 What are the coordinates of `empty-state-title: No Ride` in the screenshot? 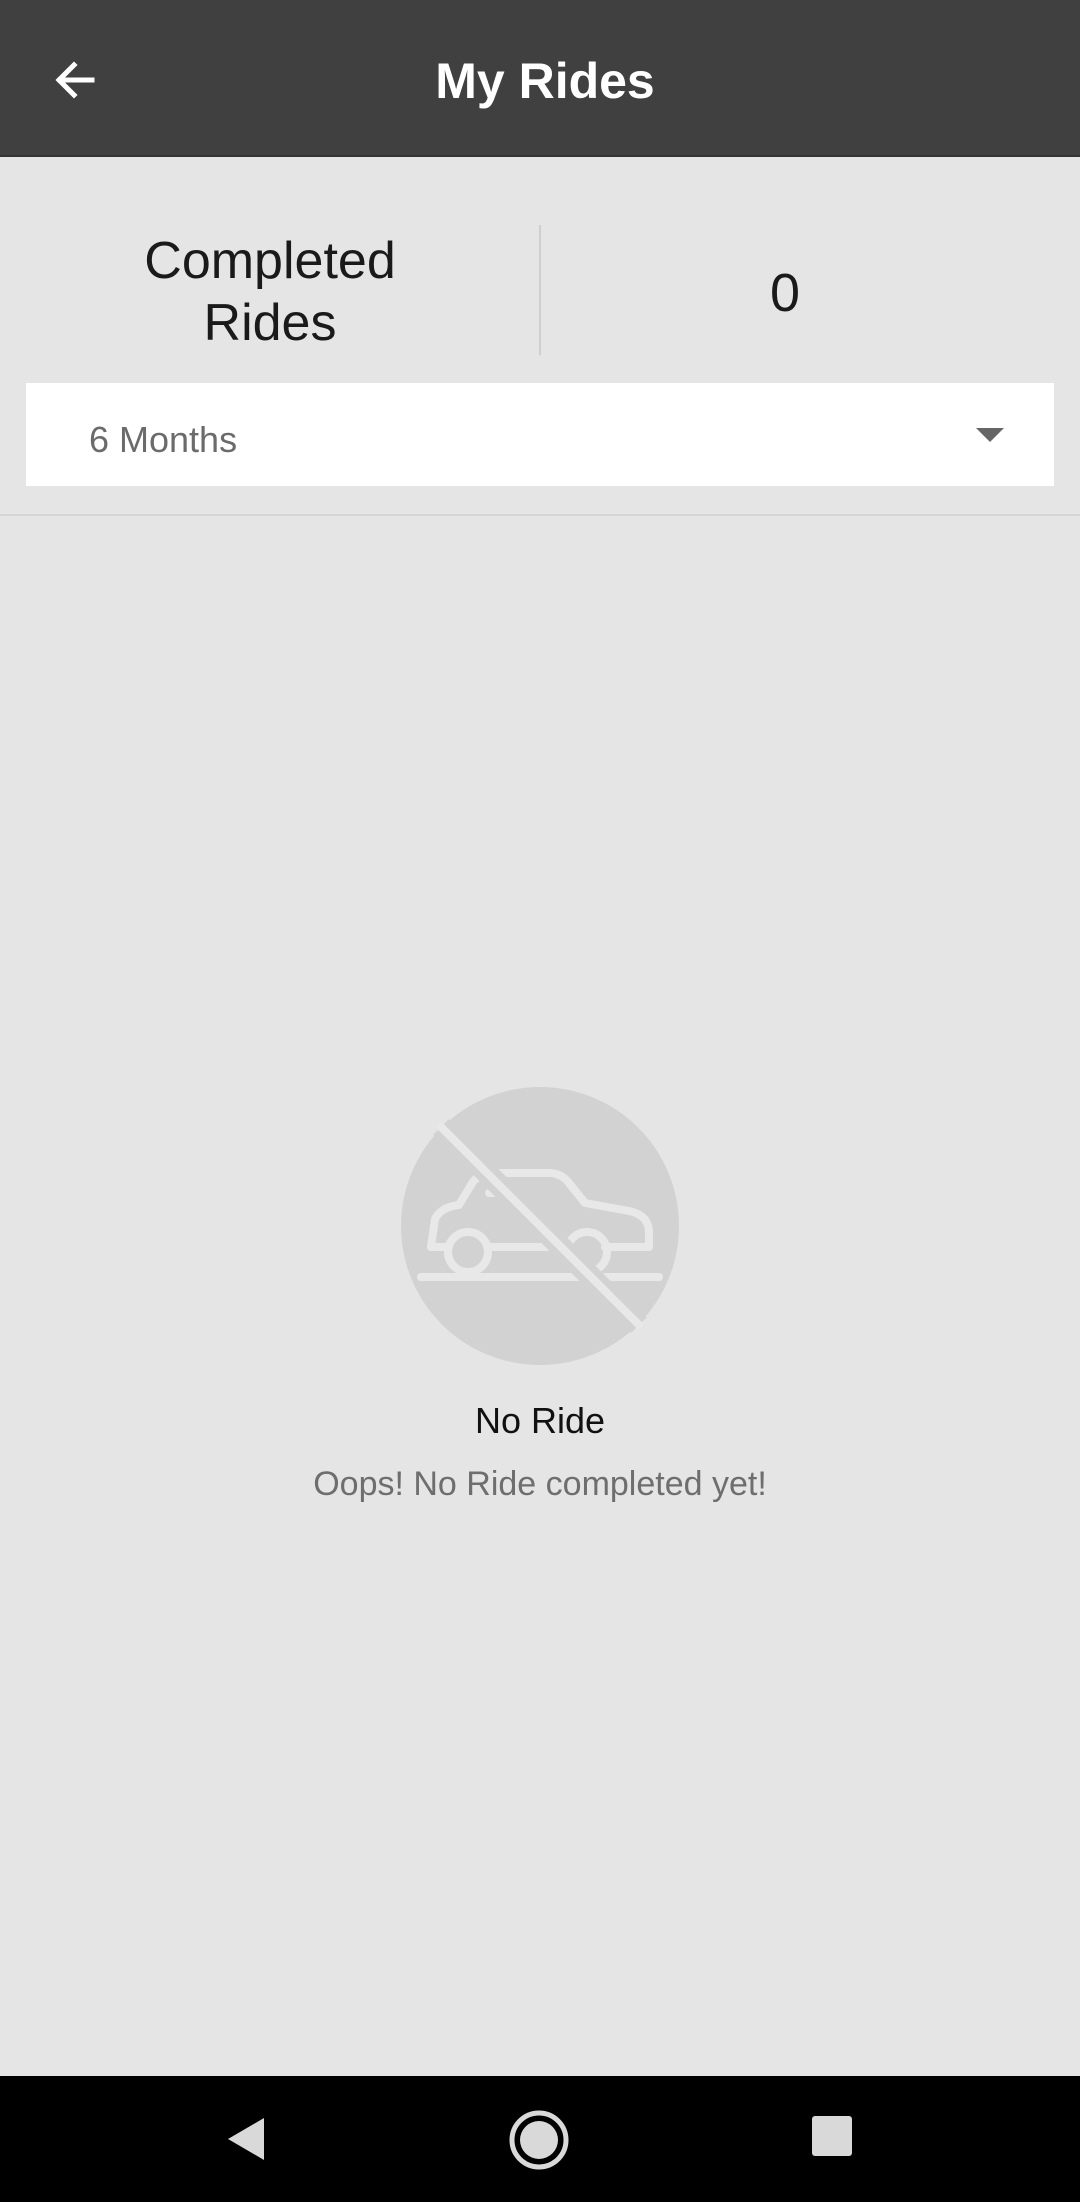 It's located at (540, 1420).